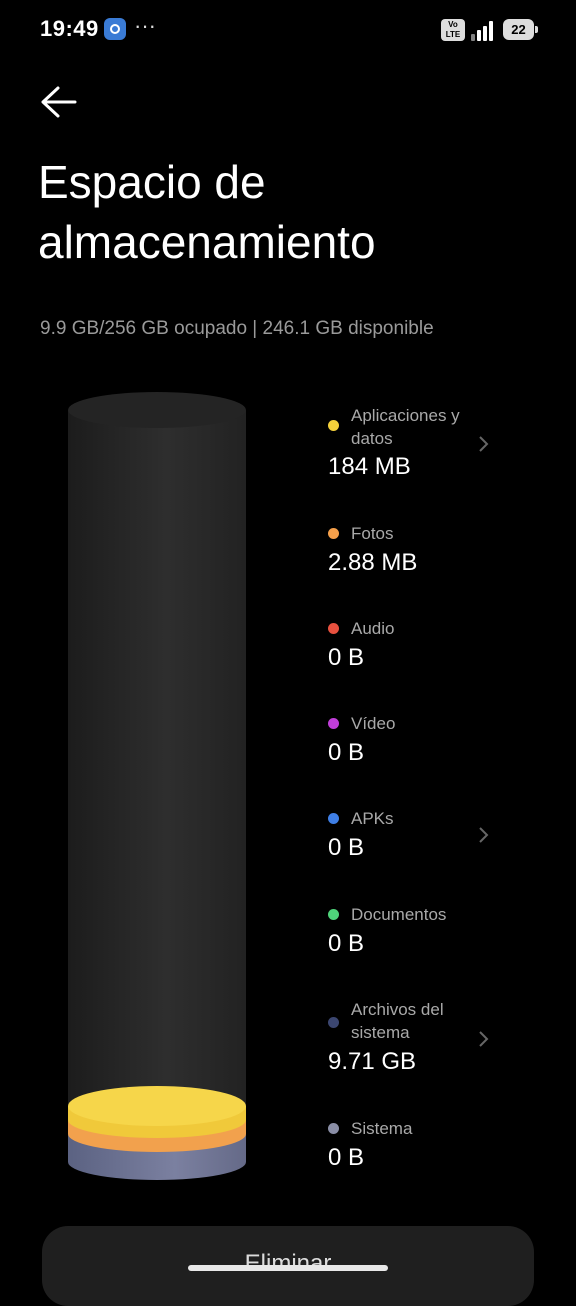  I want to click on legend-value: 9.71 GB, so click(372, 1061).